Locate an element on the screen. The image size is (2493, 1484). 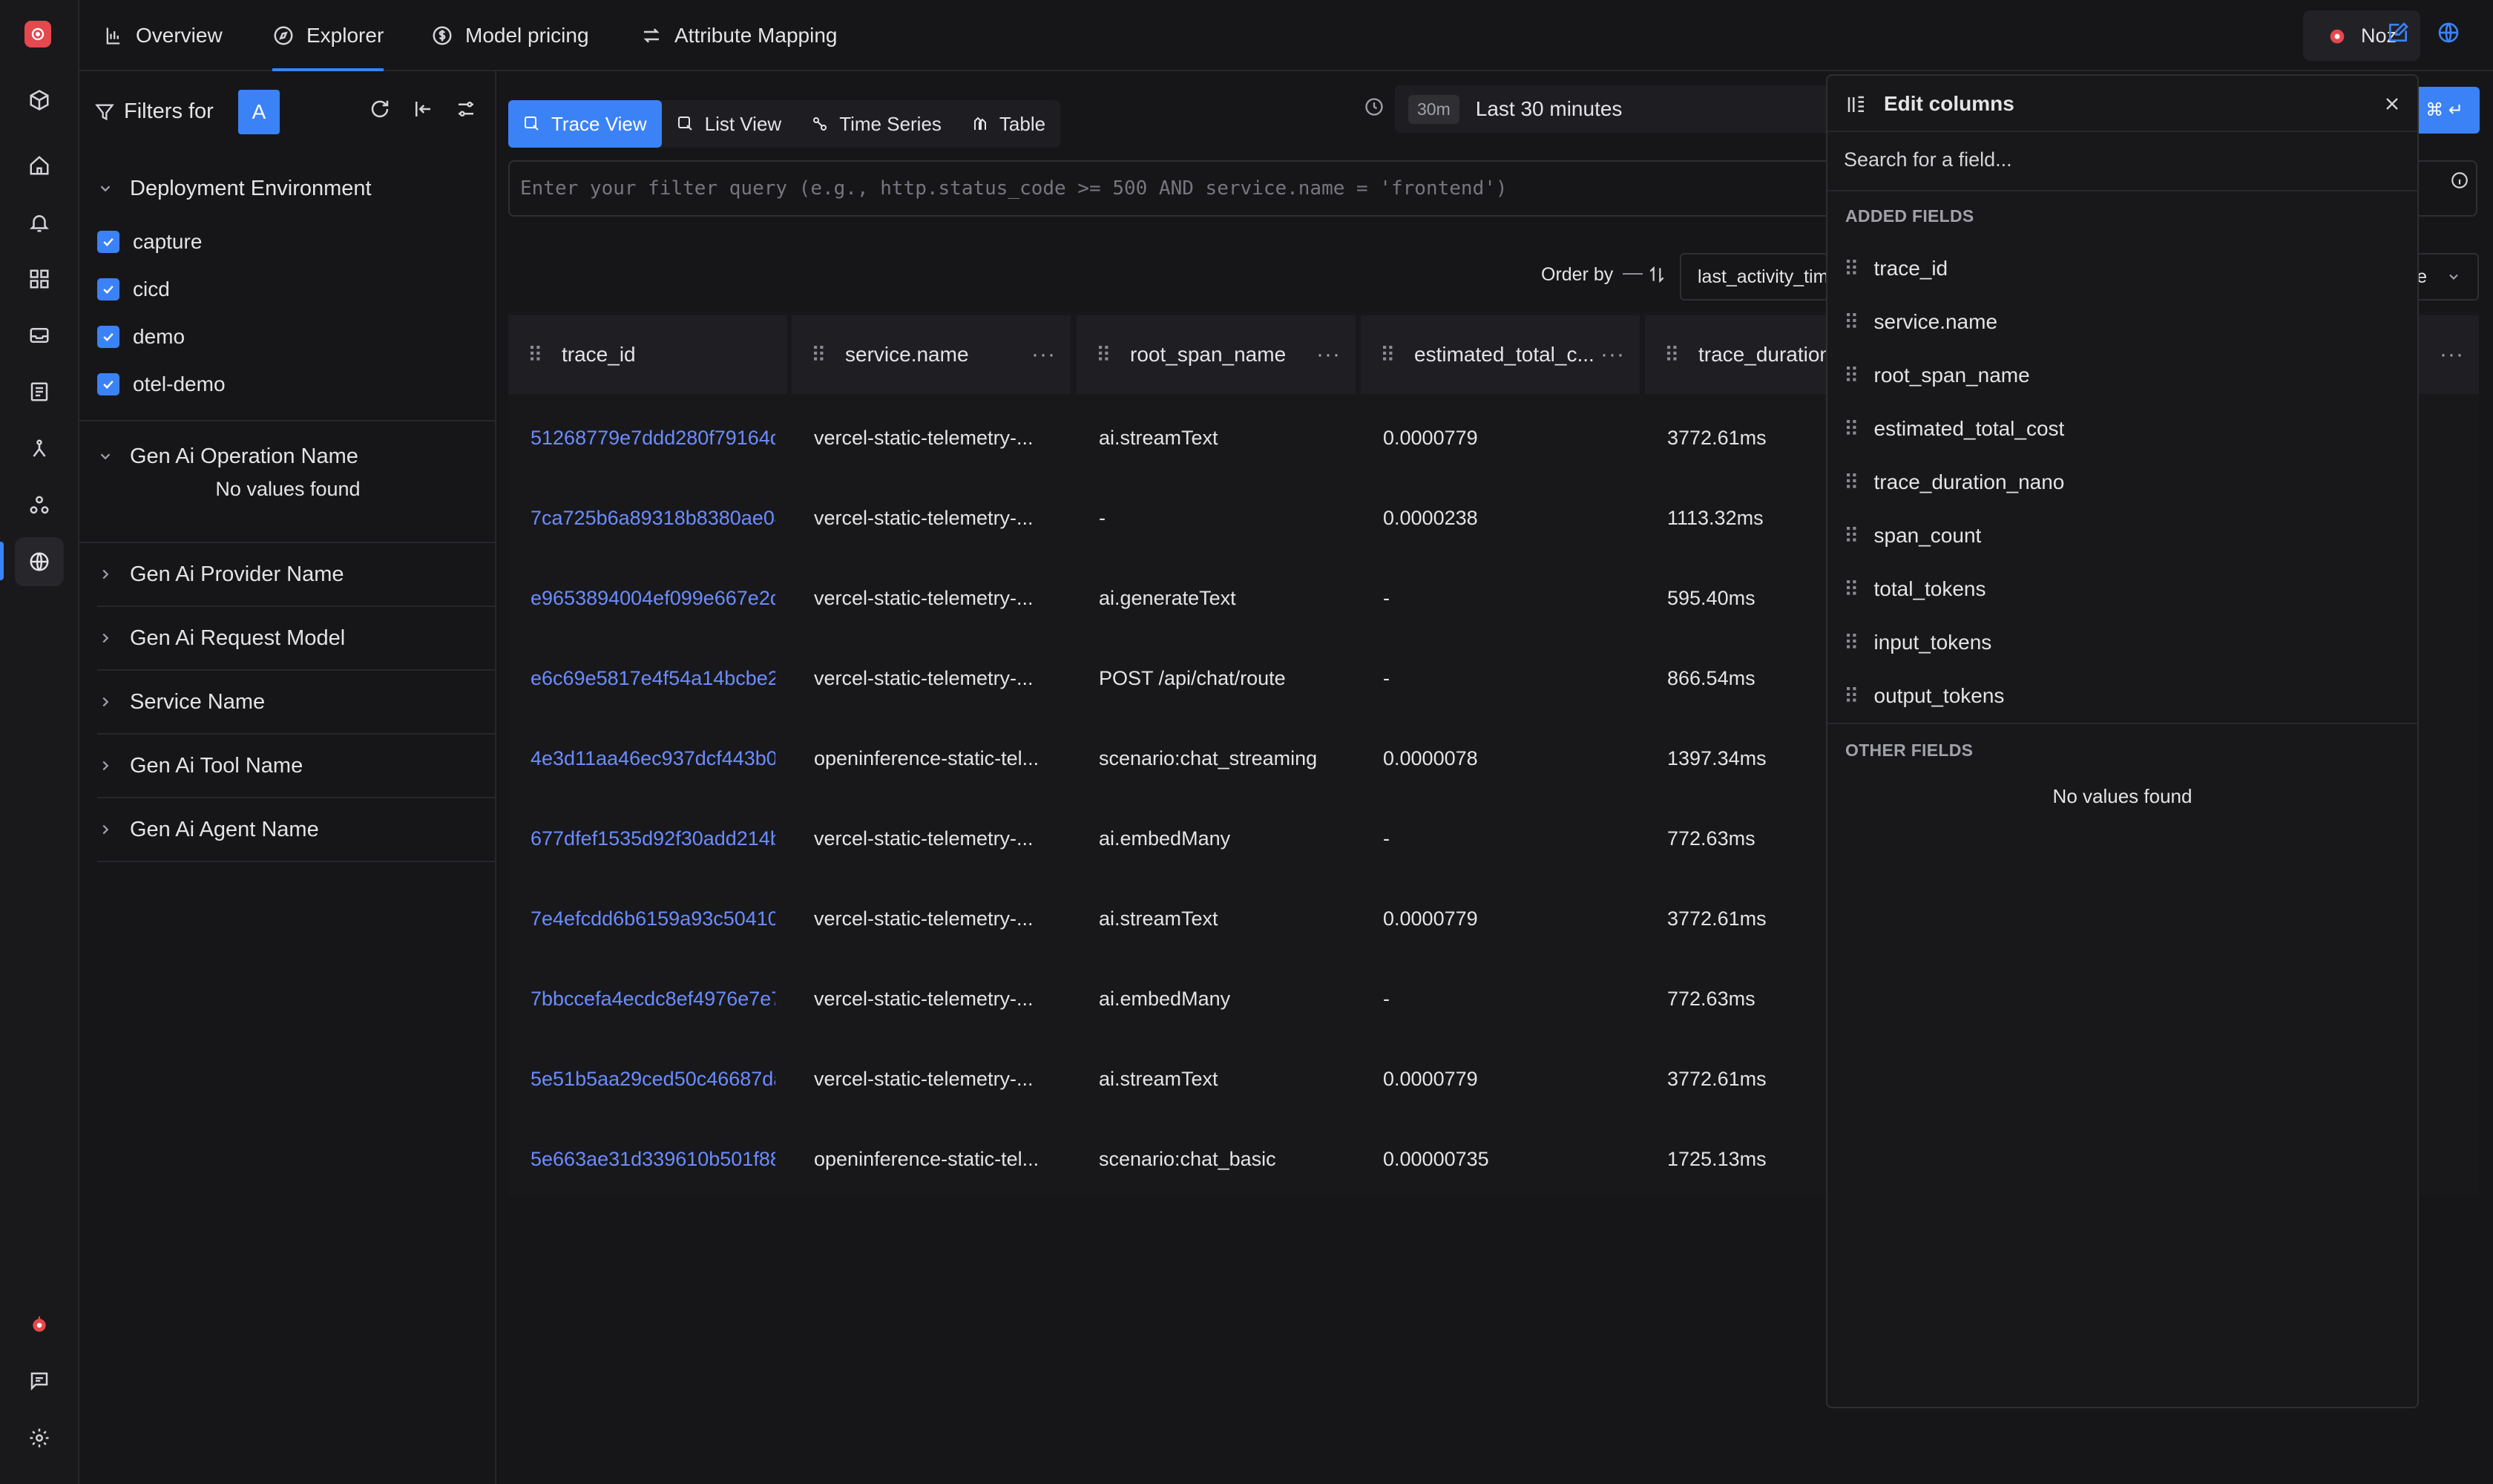
added-field-item: ⠿ output_tokens is located at coordinates (1924, 696).